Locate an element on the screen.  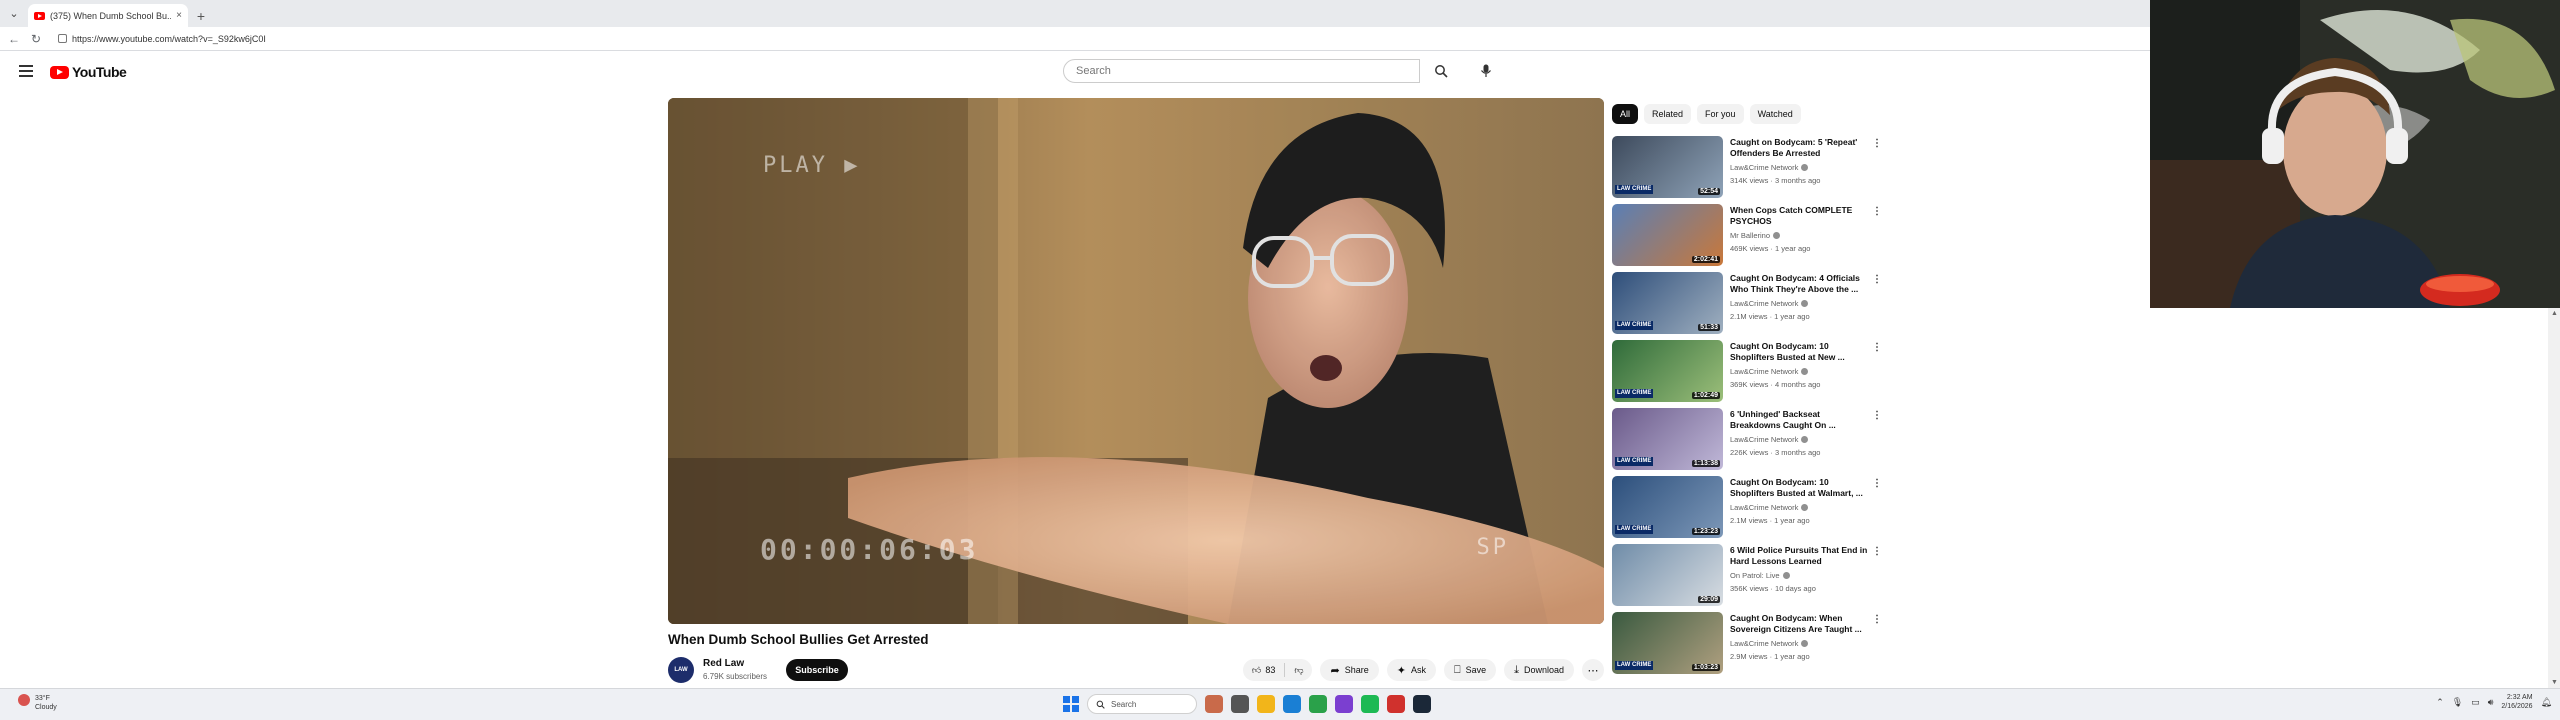
download-button: ⤓ Download is located at coordinates (1539, 670).